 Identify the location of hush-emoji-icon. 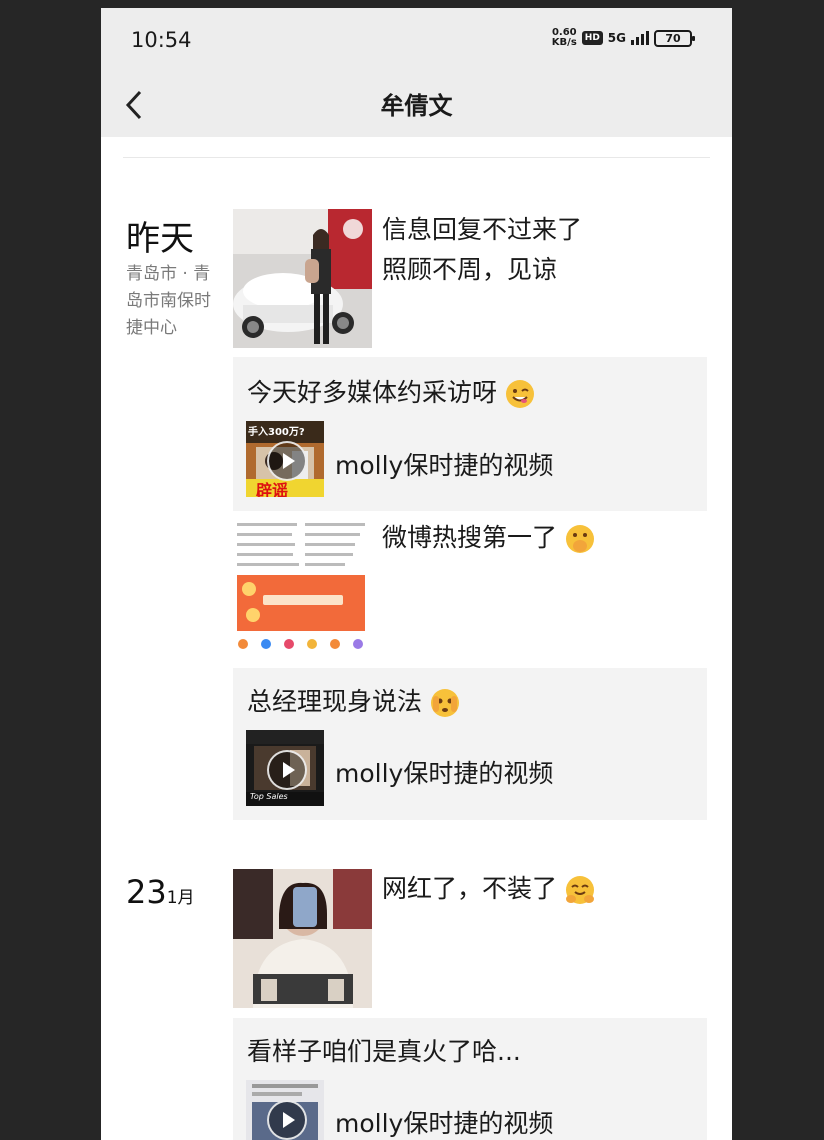
(579, 539).